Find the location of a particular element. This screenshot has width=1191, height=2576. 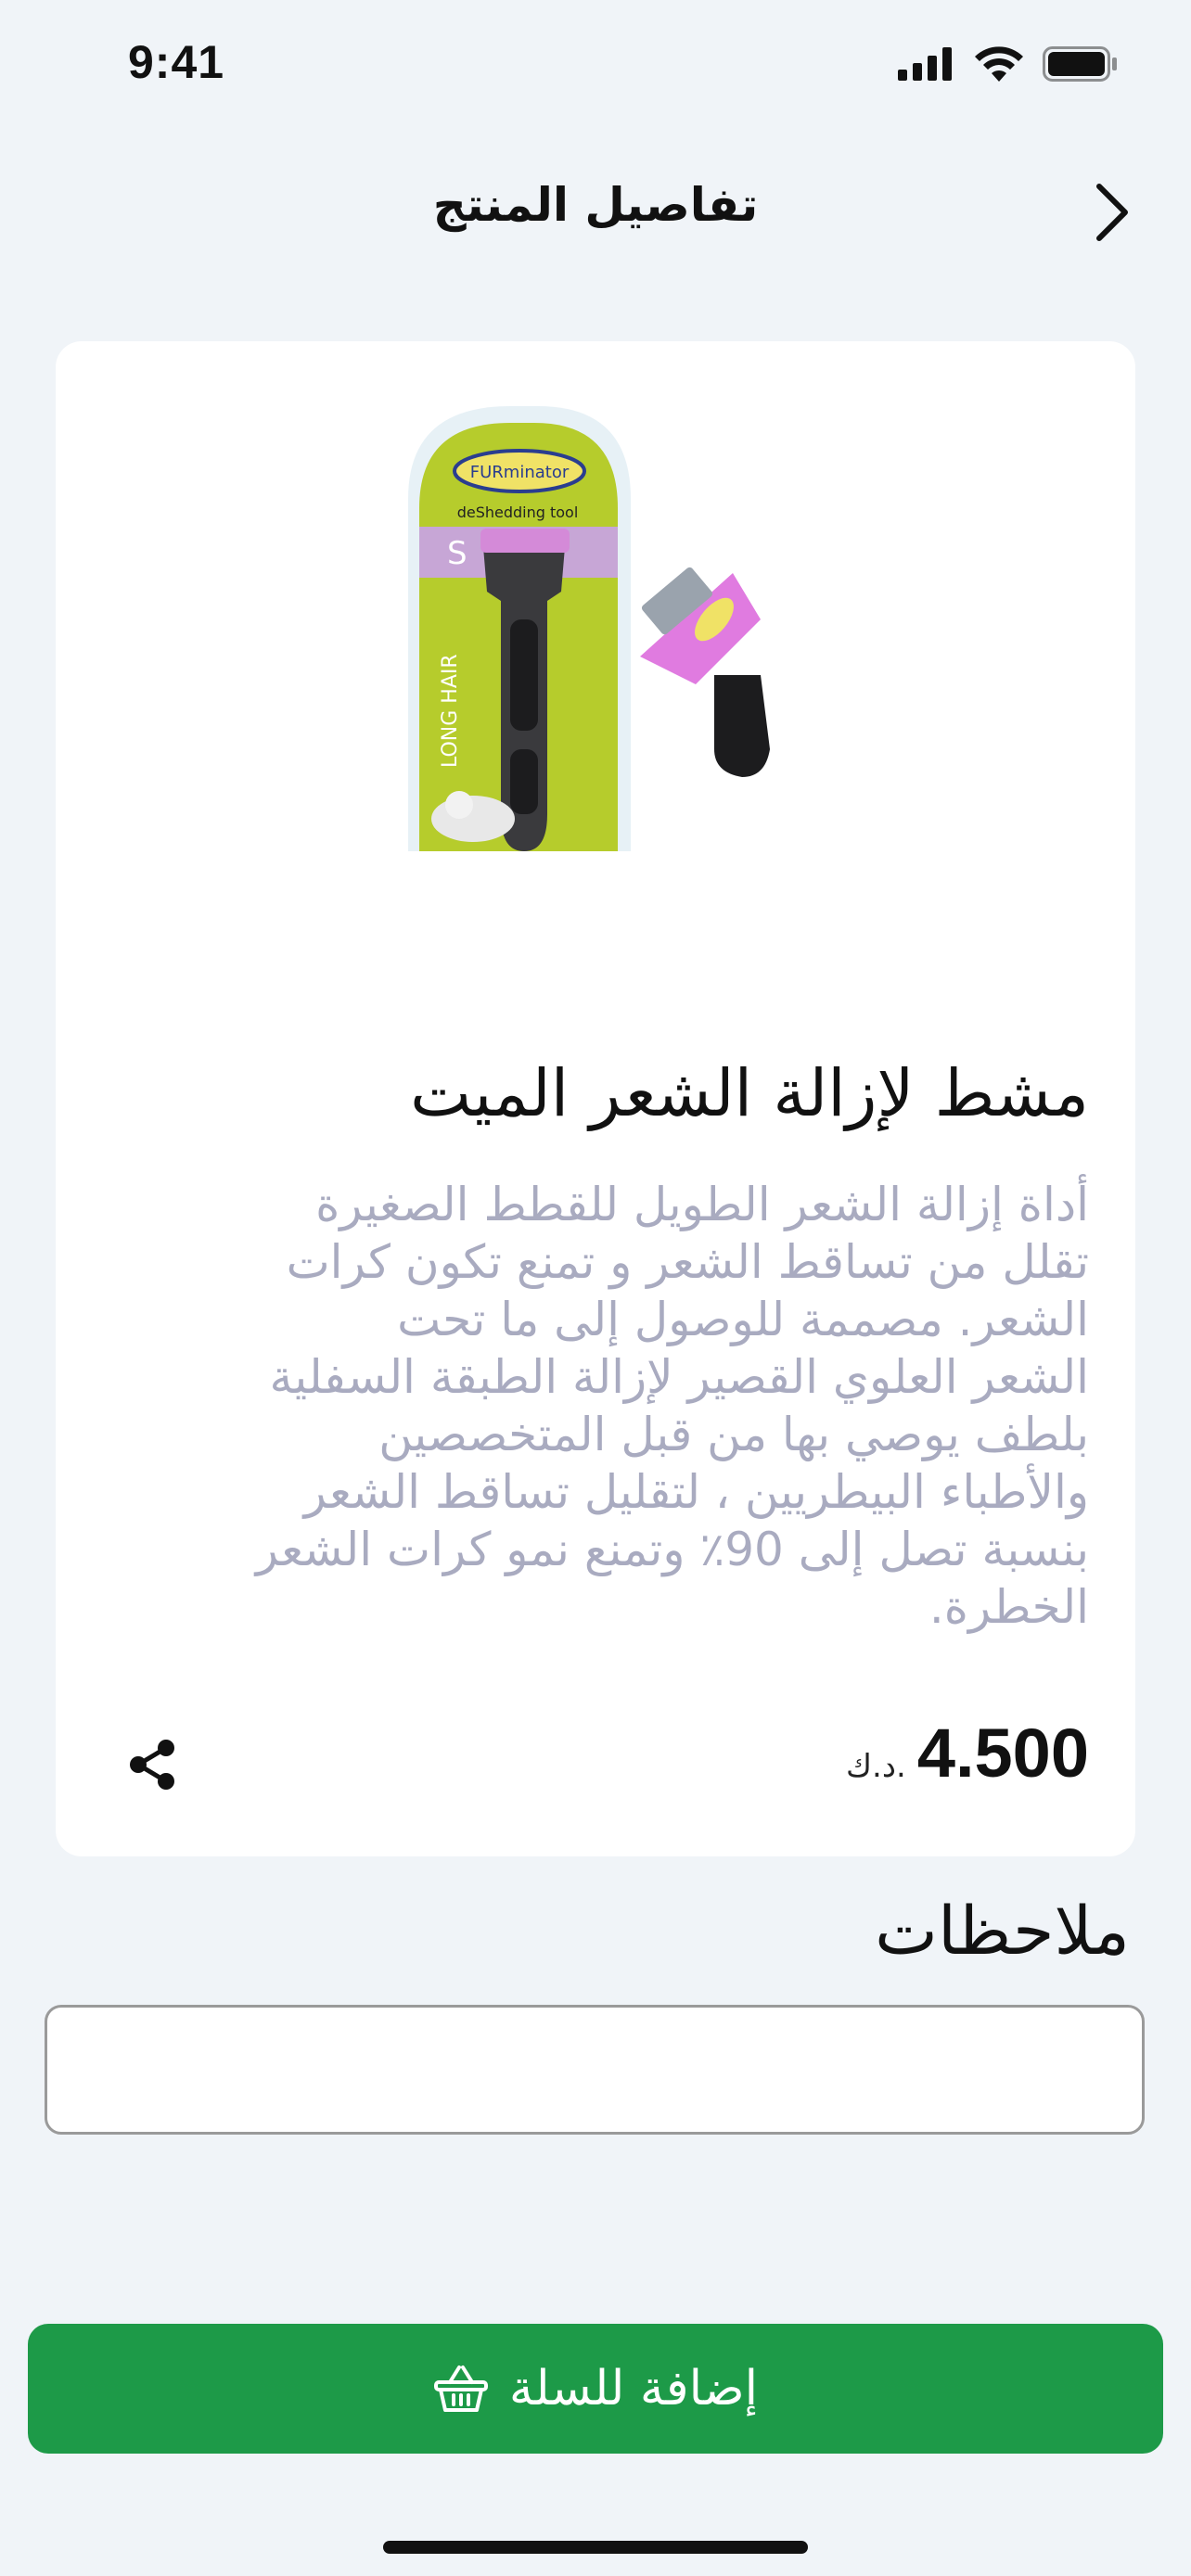

product-image: FURminator deShedding tool S LONG HAIR is located at coordinates (589, 628).